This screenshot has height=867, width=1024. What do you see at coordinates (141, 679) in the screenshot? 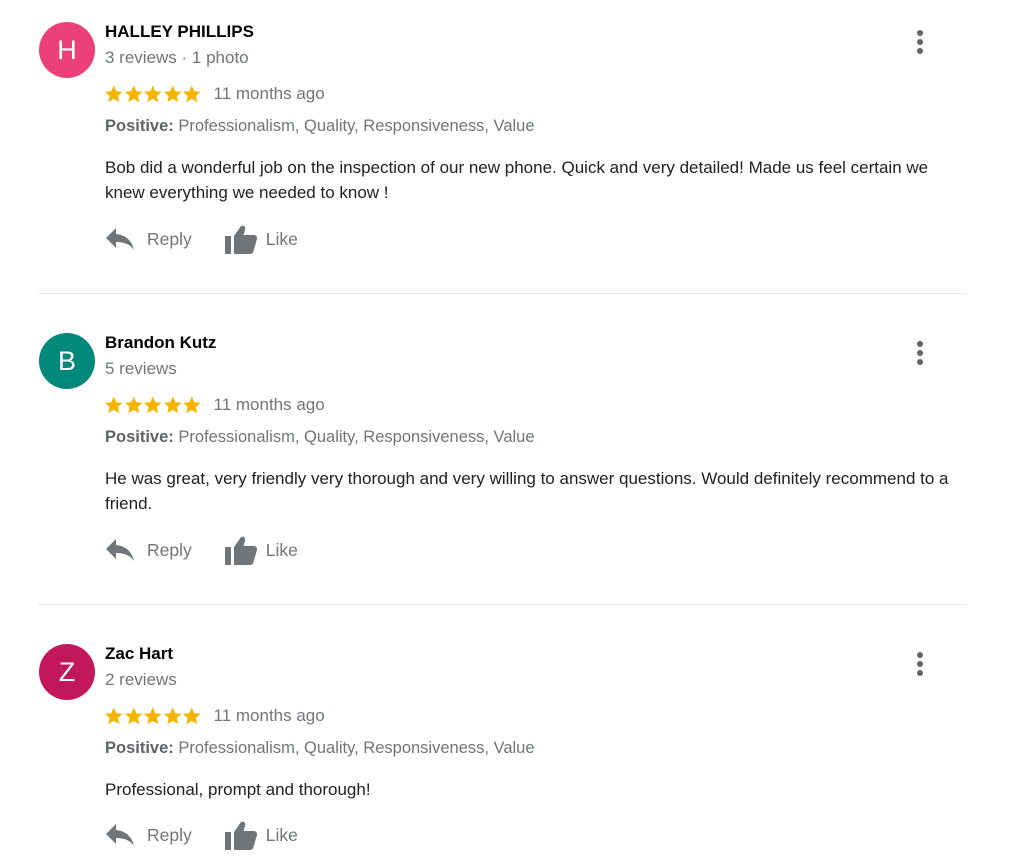
I see `reviewer-meta: 2 reviews` at bounding box center [141, 679].